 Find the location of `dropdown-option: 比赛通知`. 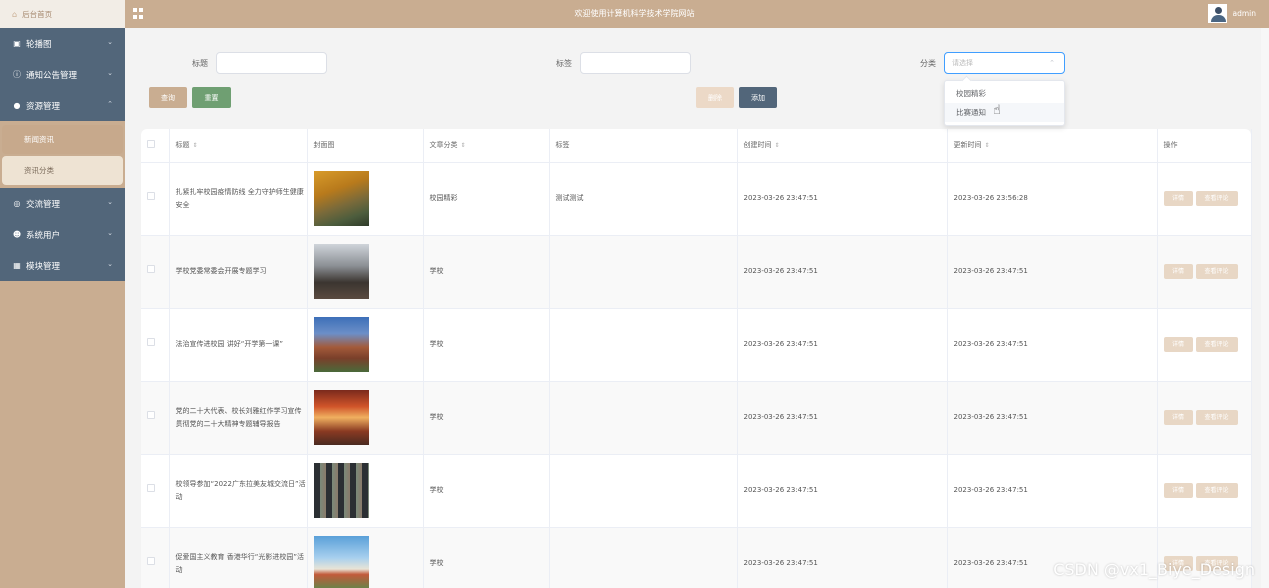

dropdown-option: 比赛通知 is located at coordinates (1004, 112).